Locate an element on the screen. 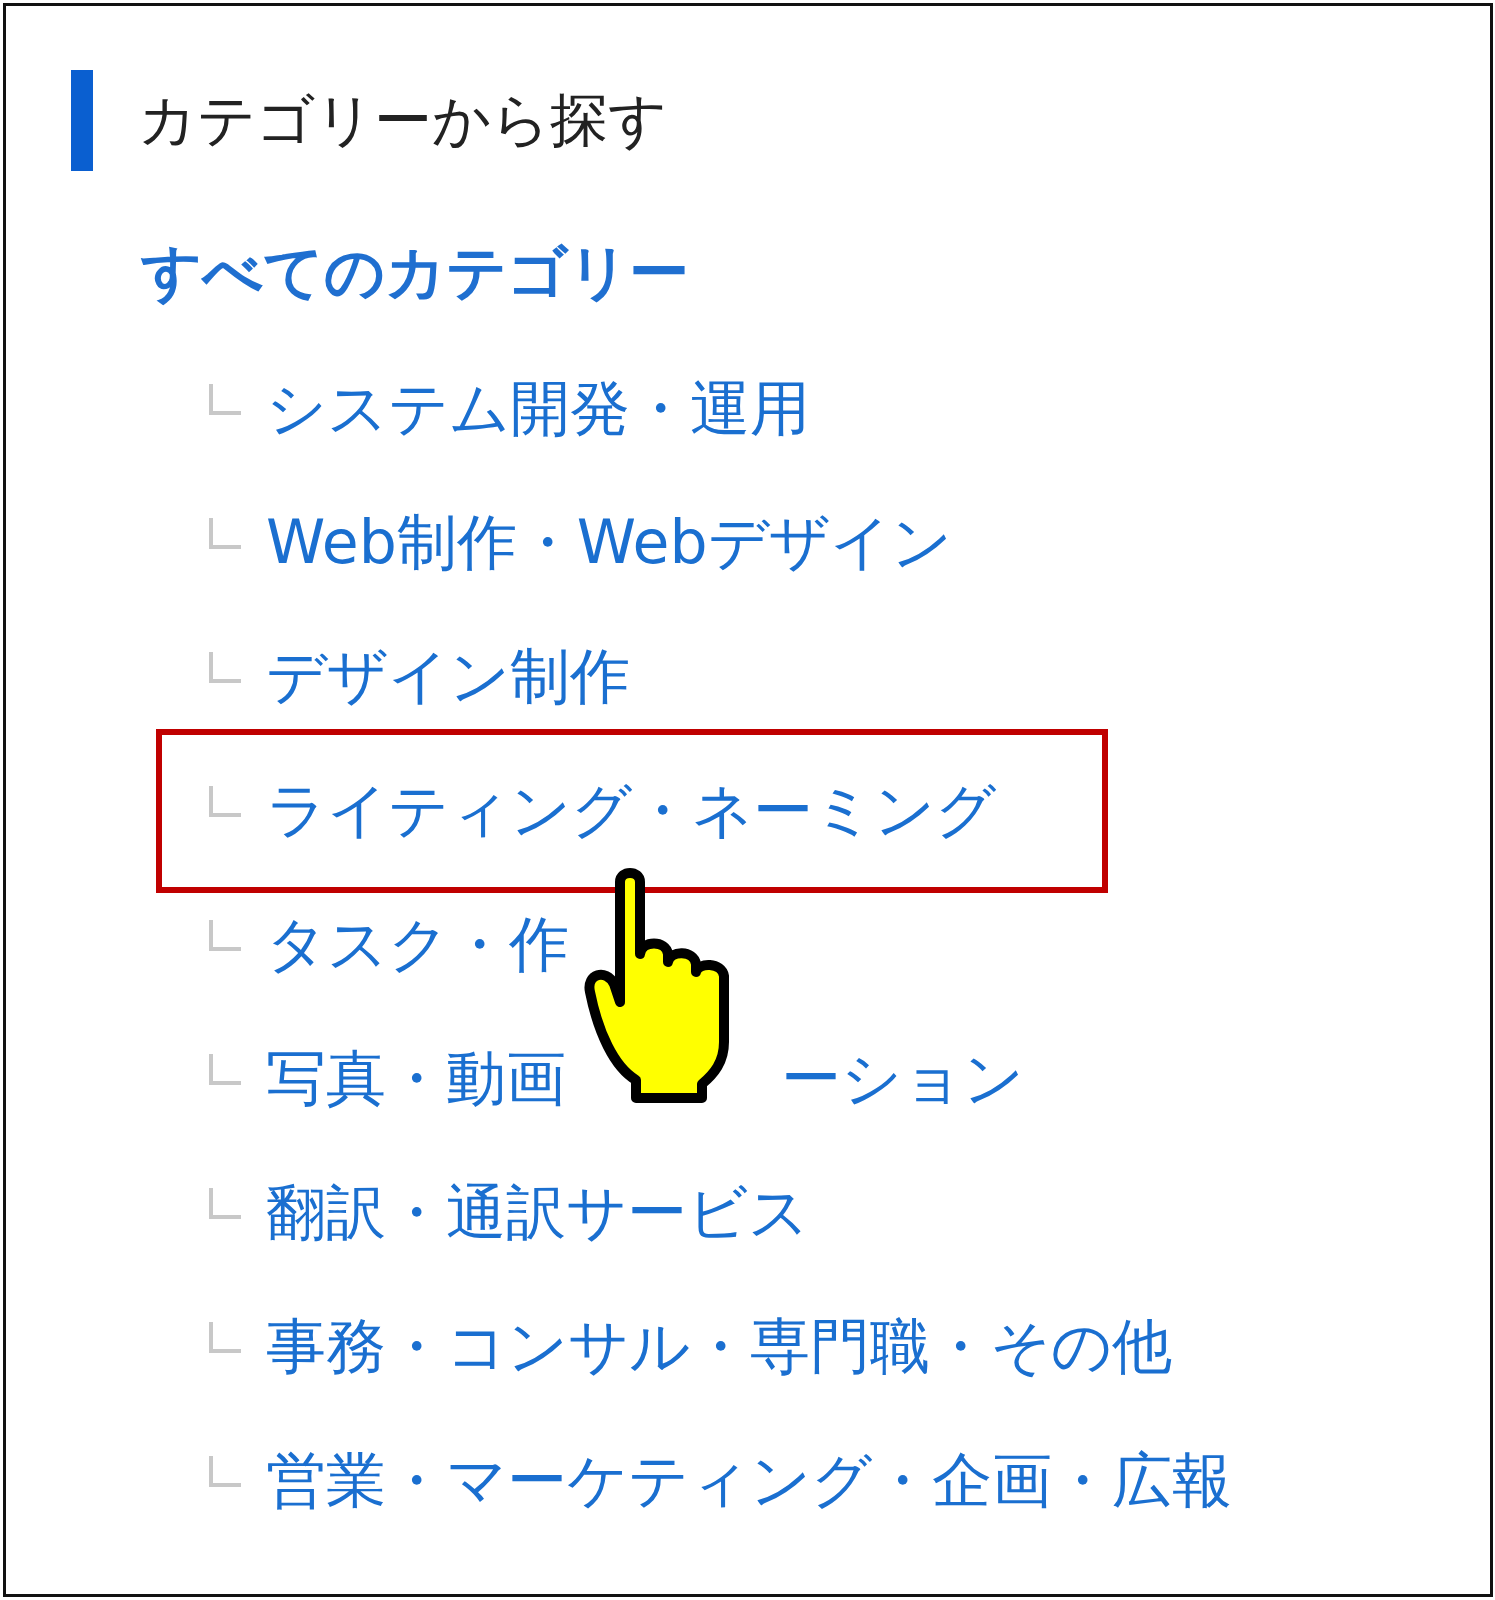 The height and width of the screenshot is (1600, 1495). category-link: ーション is located at coordinates (902, 1079).